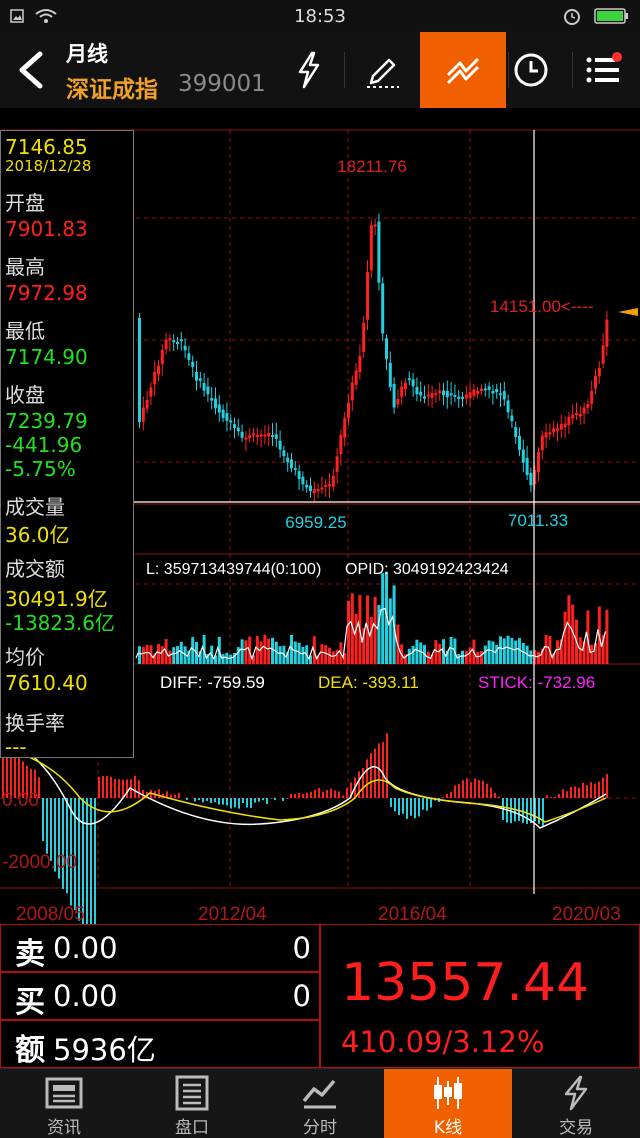 Image resolution: width=640 pixels, height=1138 pixels. Describe the element at coordinates (309, 70) in the screenshot. I see `lightning-icon` at that location.